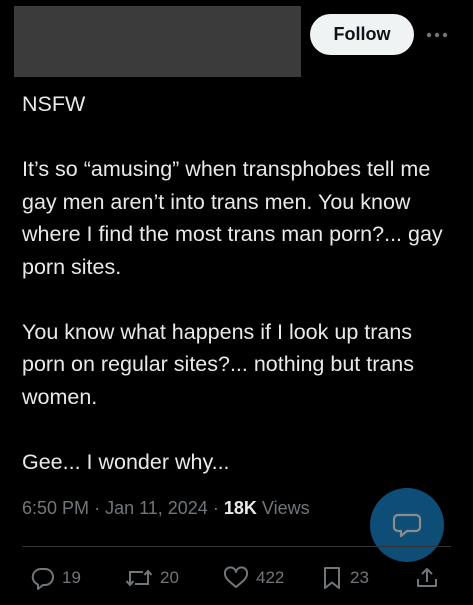 The height and width of the screenshot is (605, 473). Describe the element at coordinates (437, 35) in the screenshot. I see `more-horizontal-icon` at that location.